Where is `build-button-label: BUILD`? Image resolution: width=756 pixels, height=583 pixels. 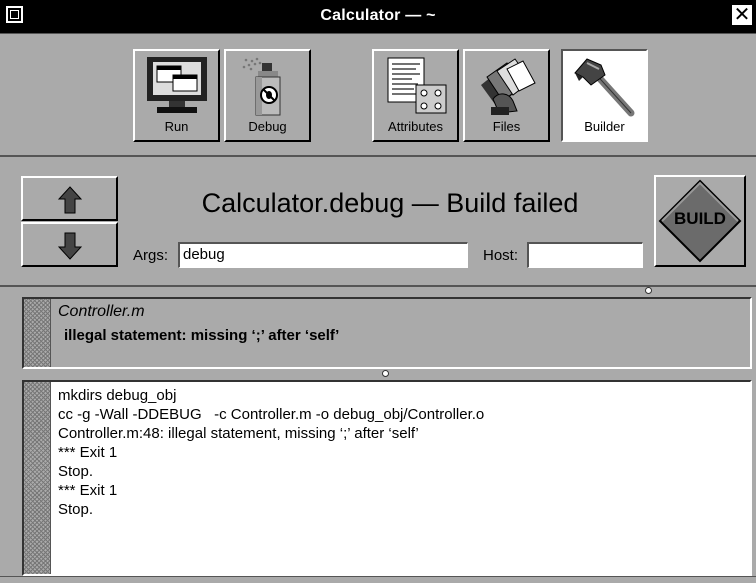 build-button-label: BUILD is located at coordinates (700, 218).